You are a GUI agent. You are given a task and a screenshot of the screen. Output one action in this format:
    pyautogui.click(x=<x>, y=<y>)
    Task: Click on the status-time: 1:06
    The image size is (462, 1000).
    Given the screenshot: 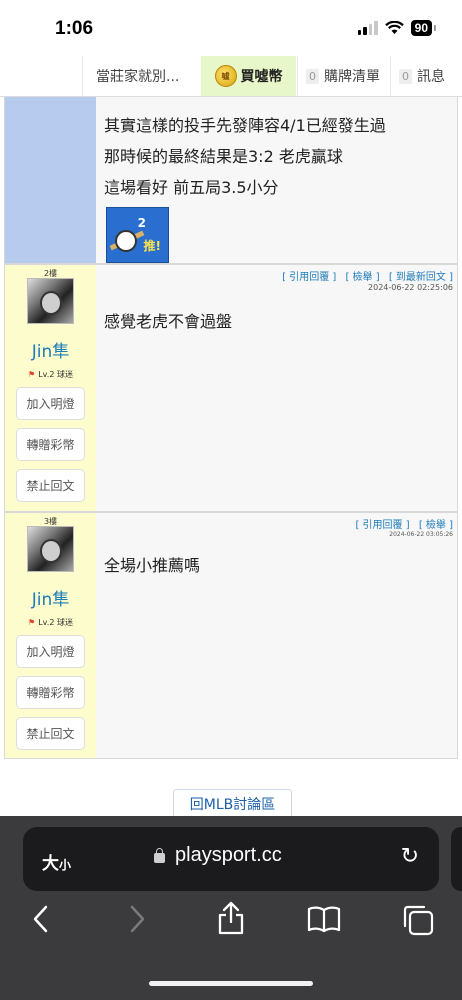 What is the action you would take?
    pyautogui.click(x=74, y=28)
    